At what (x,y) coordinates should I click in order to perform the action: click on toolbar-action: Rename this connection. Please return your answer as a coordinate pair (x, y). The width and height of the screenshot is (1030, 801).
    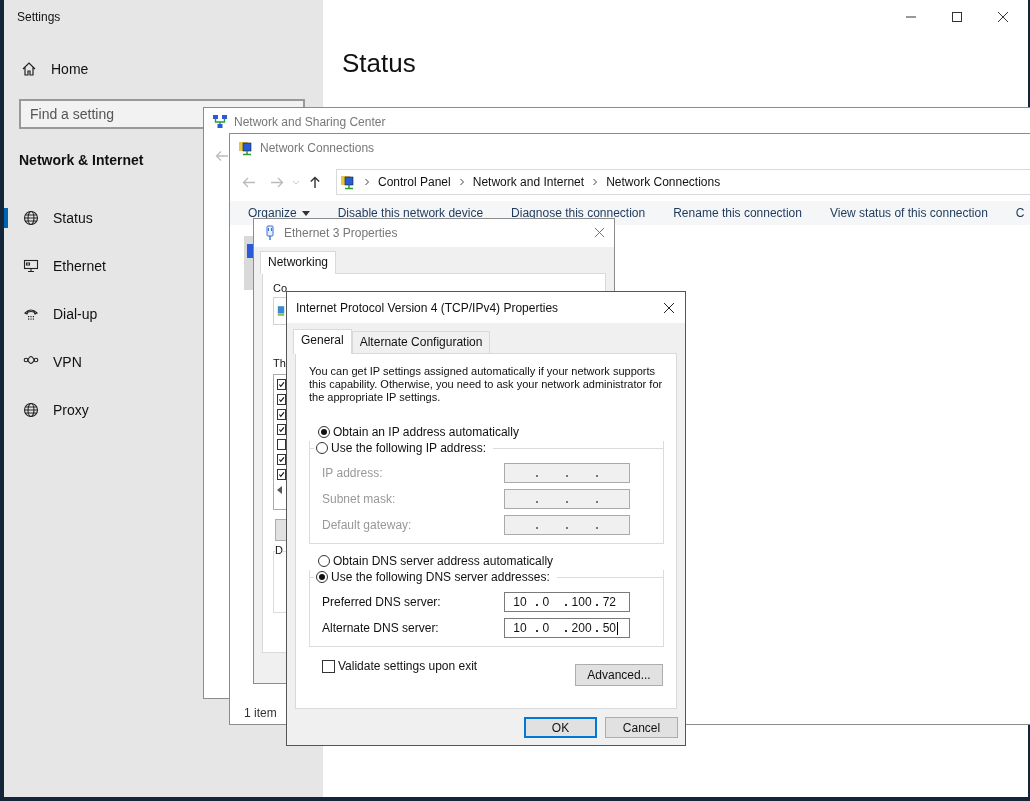
    Looking at the image, I should click on (737, 213).